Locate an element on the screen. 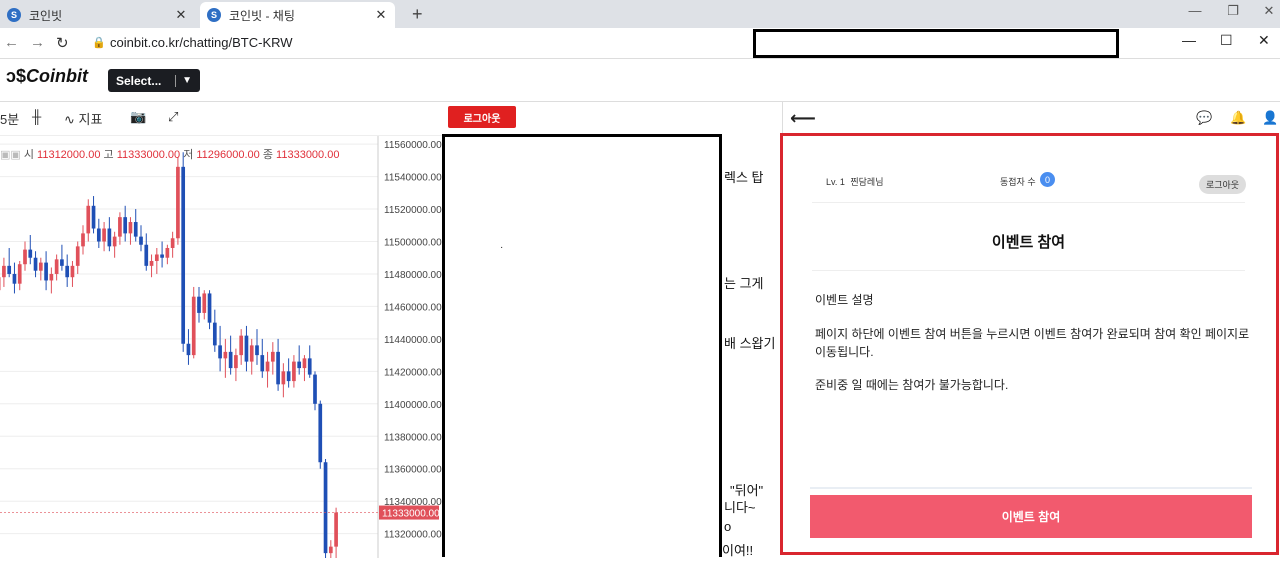 Image resolution: width=1280 pixels, height=561 pixels. camera-icon: 📷 is located at coordinates (138, 117).